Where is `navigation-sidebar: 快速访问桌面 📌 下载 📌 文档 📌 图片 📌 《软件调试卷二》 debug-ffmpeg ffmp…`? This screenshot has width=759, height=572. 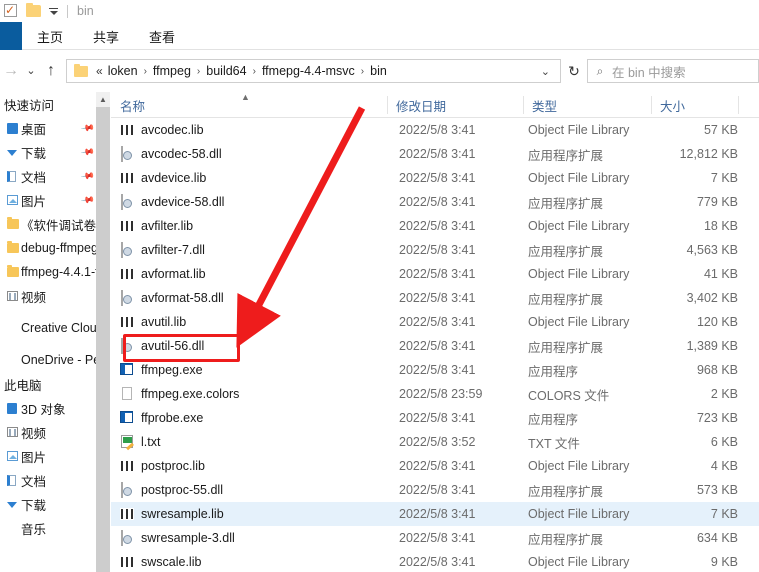
navigation-sidebar: 快速访问桌面 📌 下载 📌 文档 📌 图片 📌 《软件调试卷二》 debug-ffmpeg ffmp… is located at coordinates (48, 332).